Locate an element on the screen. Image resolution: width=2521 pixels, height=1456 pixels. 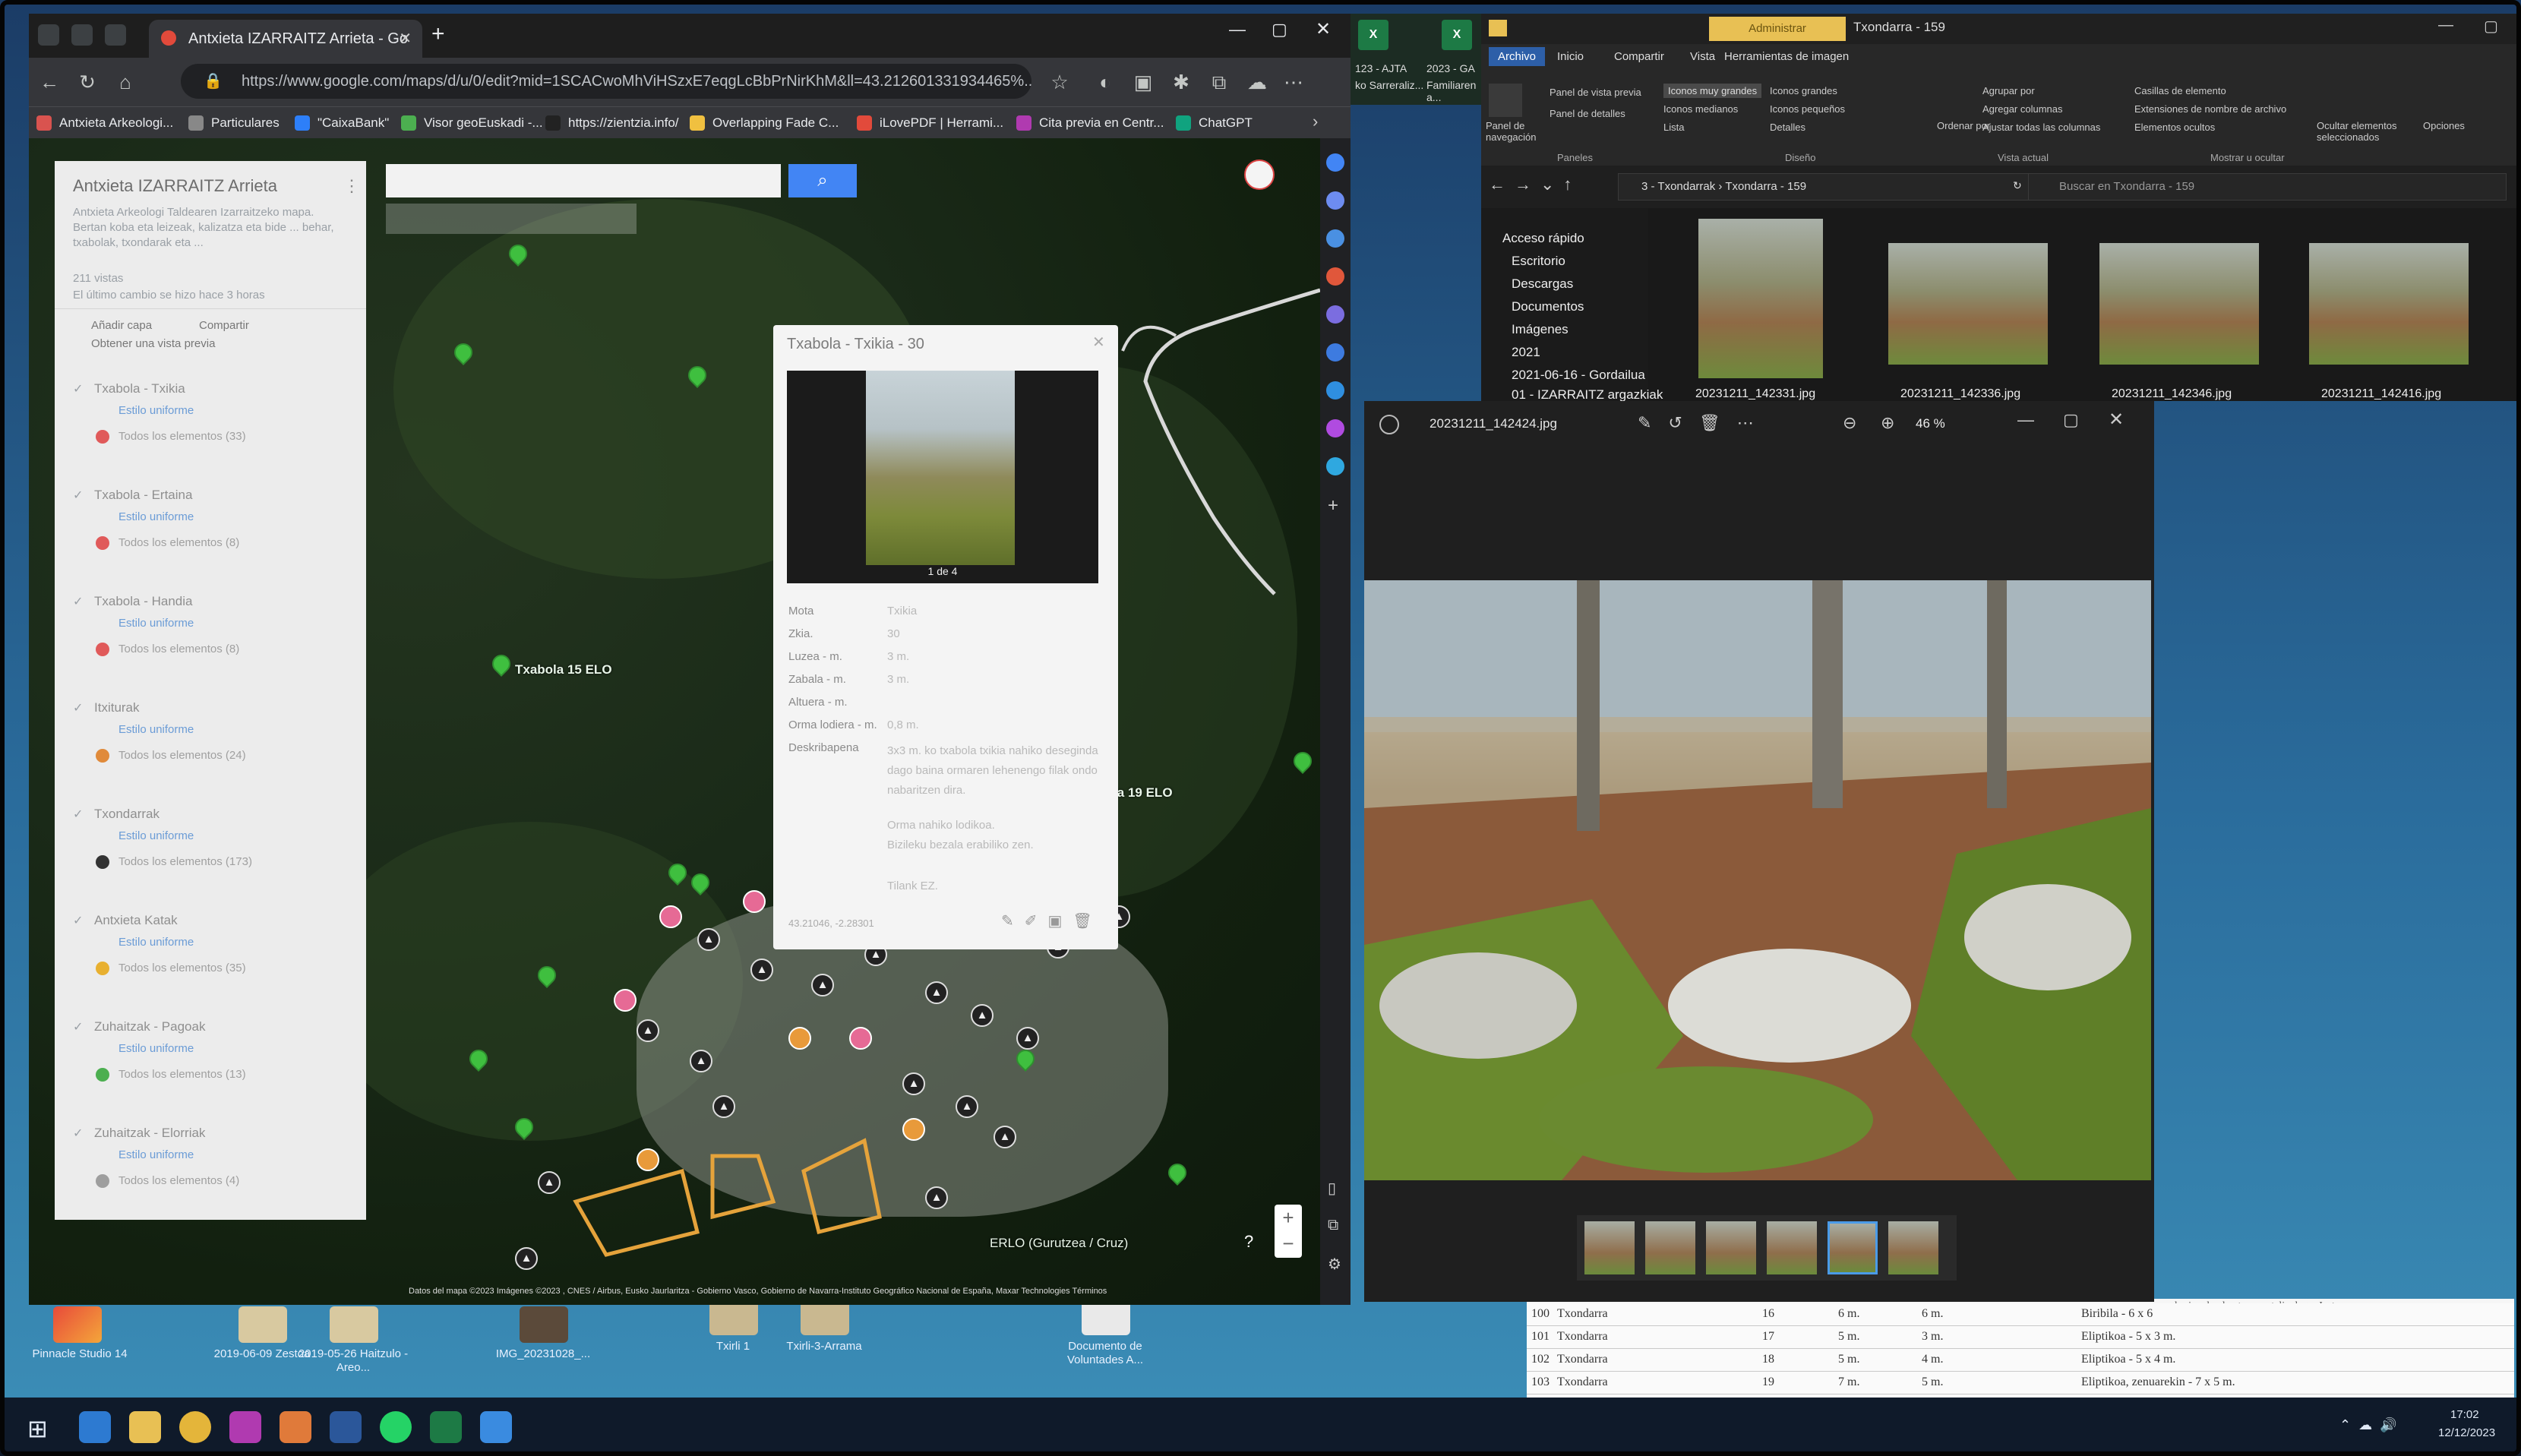
ribbon-tab: Herramientas de imagen is located at coordinates (1786, 56).